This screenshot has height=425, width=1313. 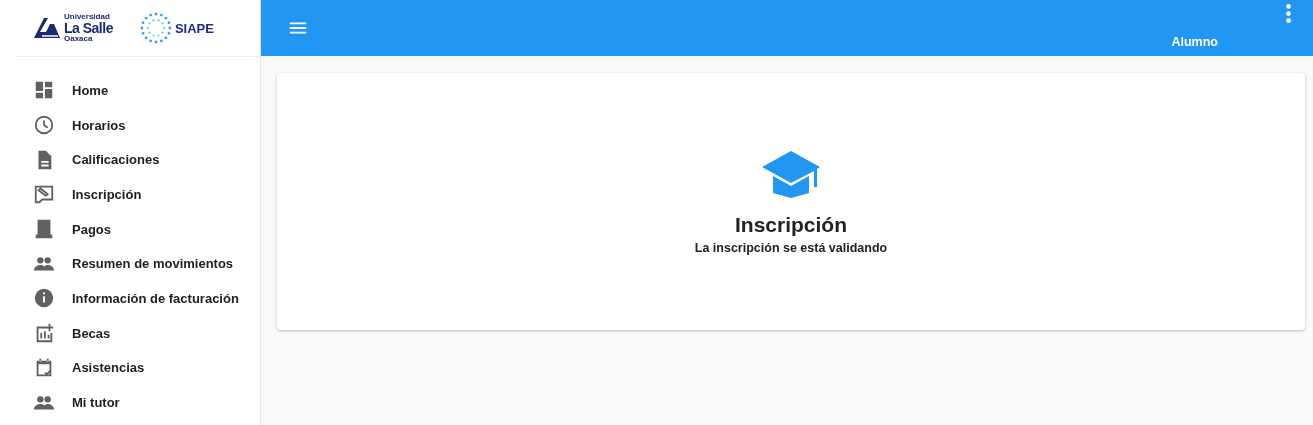 What do you see at coordinates (88, 28) in the screenshot?
I see `logo-text: La Salle` at bounding box center [88, 28].